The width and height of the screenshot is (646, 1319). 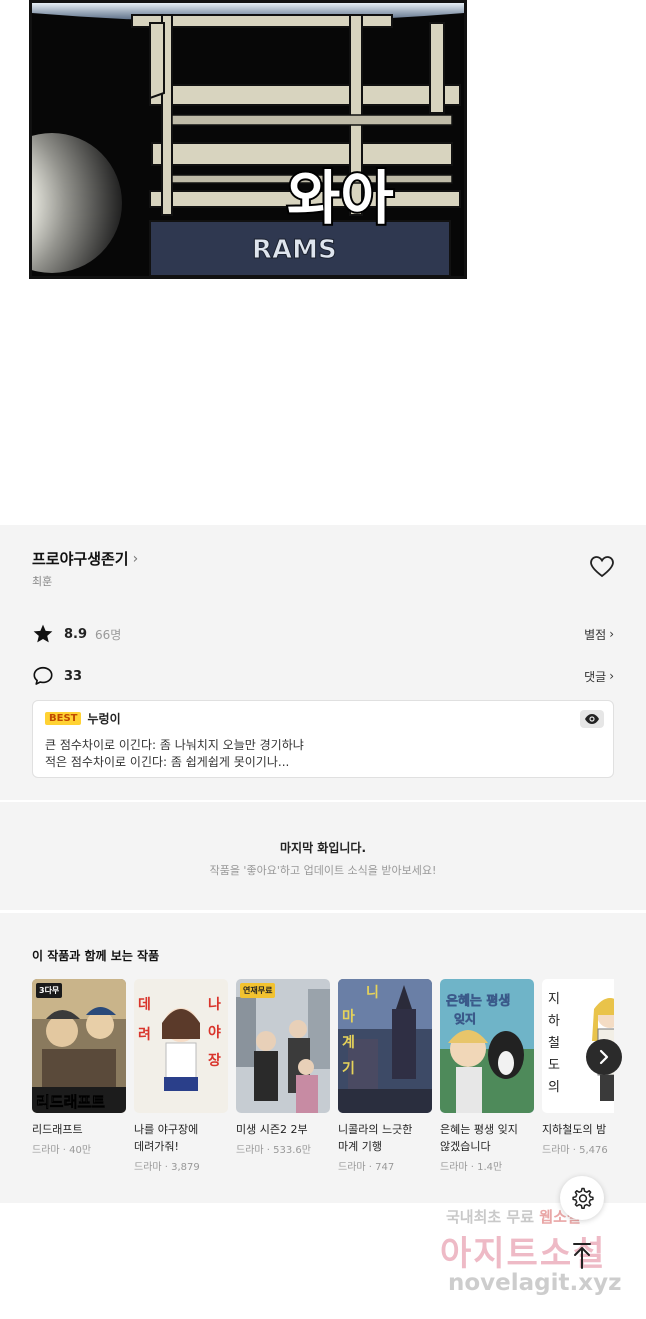 What do you see at coordinates (366, 1167) in the screenshot?
I see `card-meta: 드라마 · 747` at bounding box center [366, 1167].